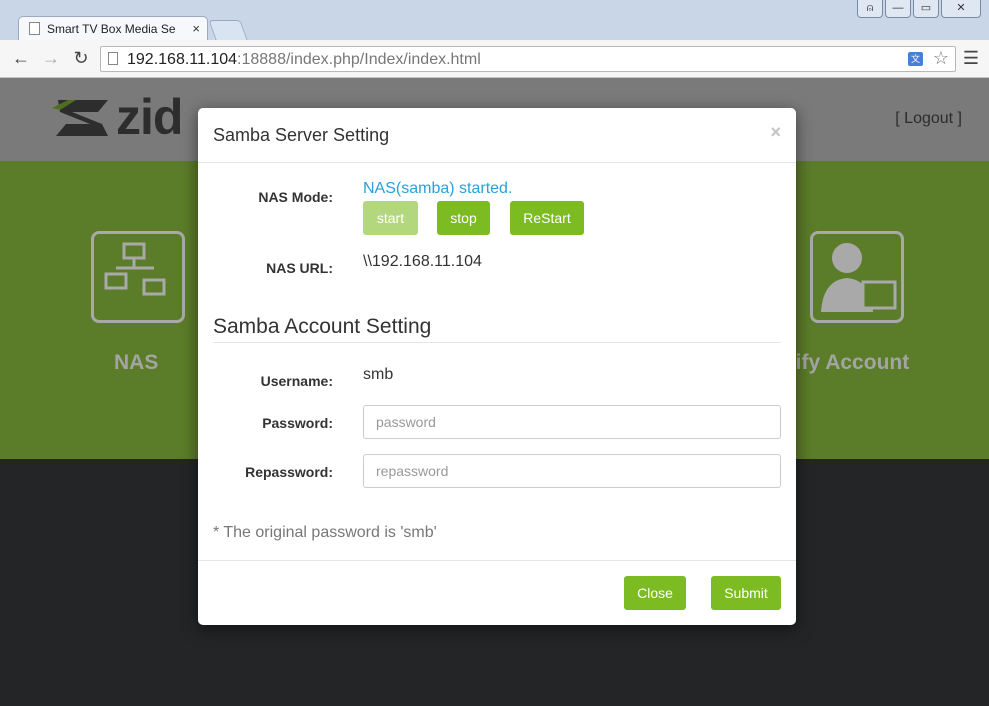 The height and width of the screenshot is (706, 989). Describe the element at coordinates (928, 119) in the screenshot. I see `logout-link: [ Logout ]` at that location.